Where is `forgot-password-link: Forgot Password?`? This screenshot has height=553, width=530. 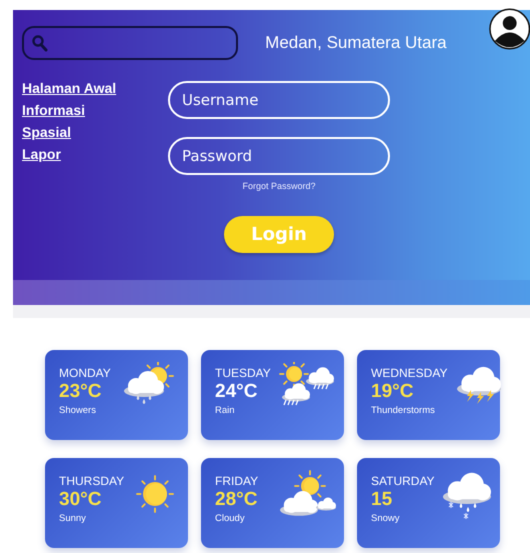 forgot-password-link: Forgot Password? is located at coordinates (279, 186).